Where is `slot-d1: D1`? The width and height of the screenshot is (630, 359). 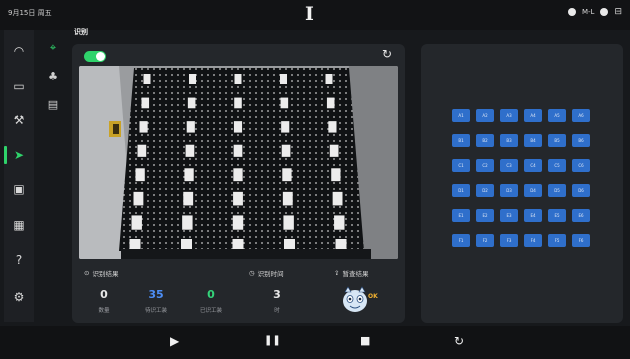 slot-d1: D1 is located at coordinates (461, 190).